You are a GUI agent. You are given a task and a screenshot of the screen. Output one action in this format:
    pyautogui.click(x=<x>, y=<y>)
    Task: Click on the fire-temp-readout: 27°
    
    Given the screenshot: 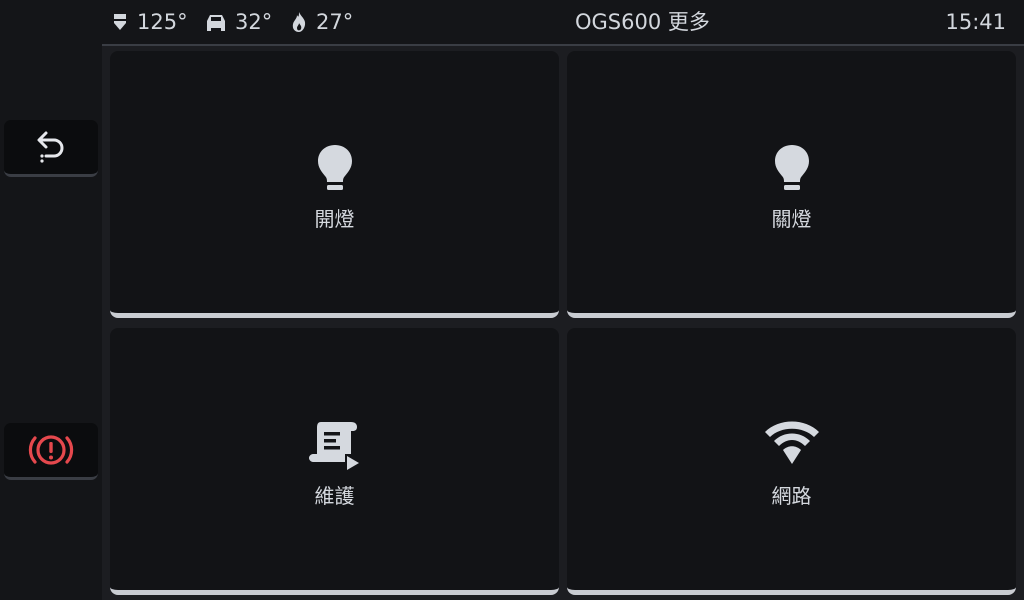 What is the action you would take?
    pyautogui.click(x=321, y=22)
    